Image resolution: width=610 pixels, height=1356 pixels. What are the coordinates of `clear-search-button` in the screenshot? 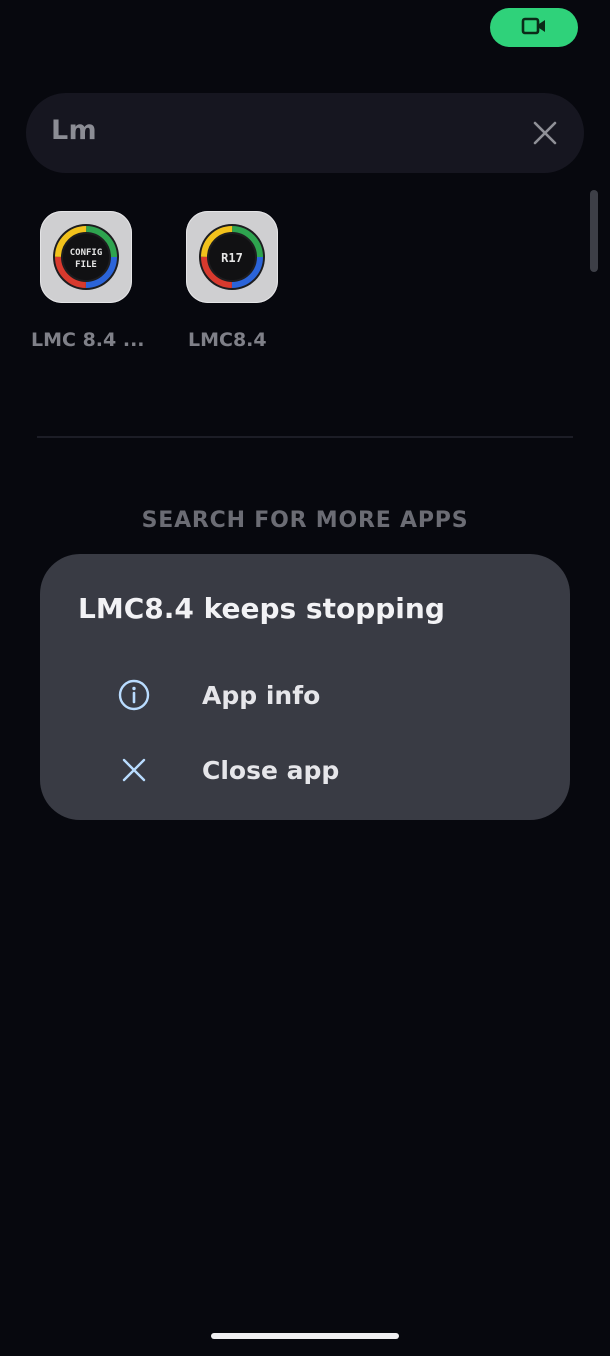 It's located at (545, 133).